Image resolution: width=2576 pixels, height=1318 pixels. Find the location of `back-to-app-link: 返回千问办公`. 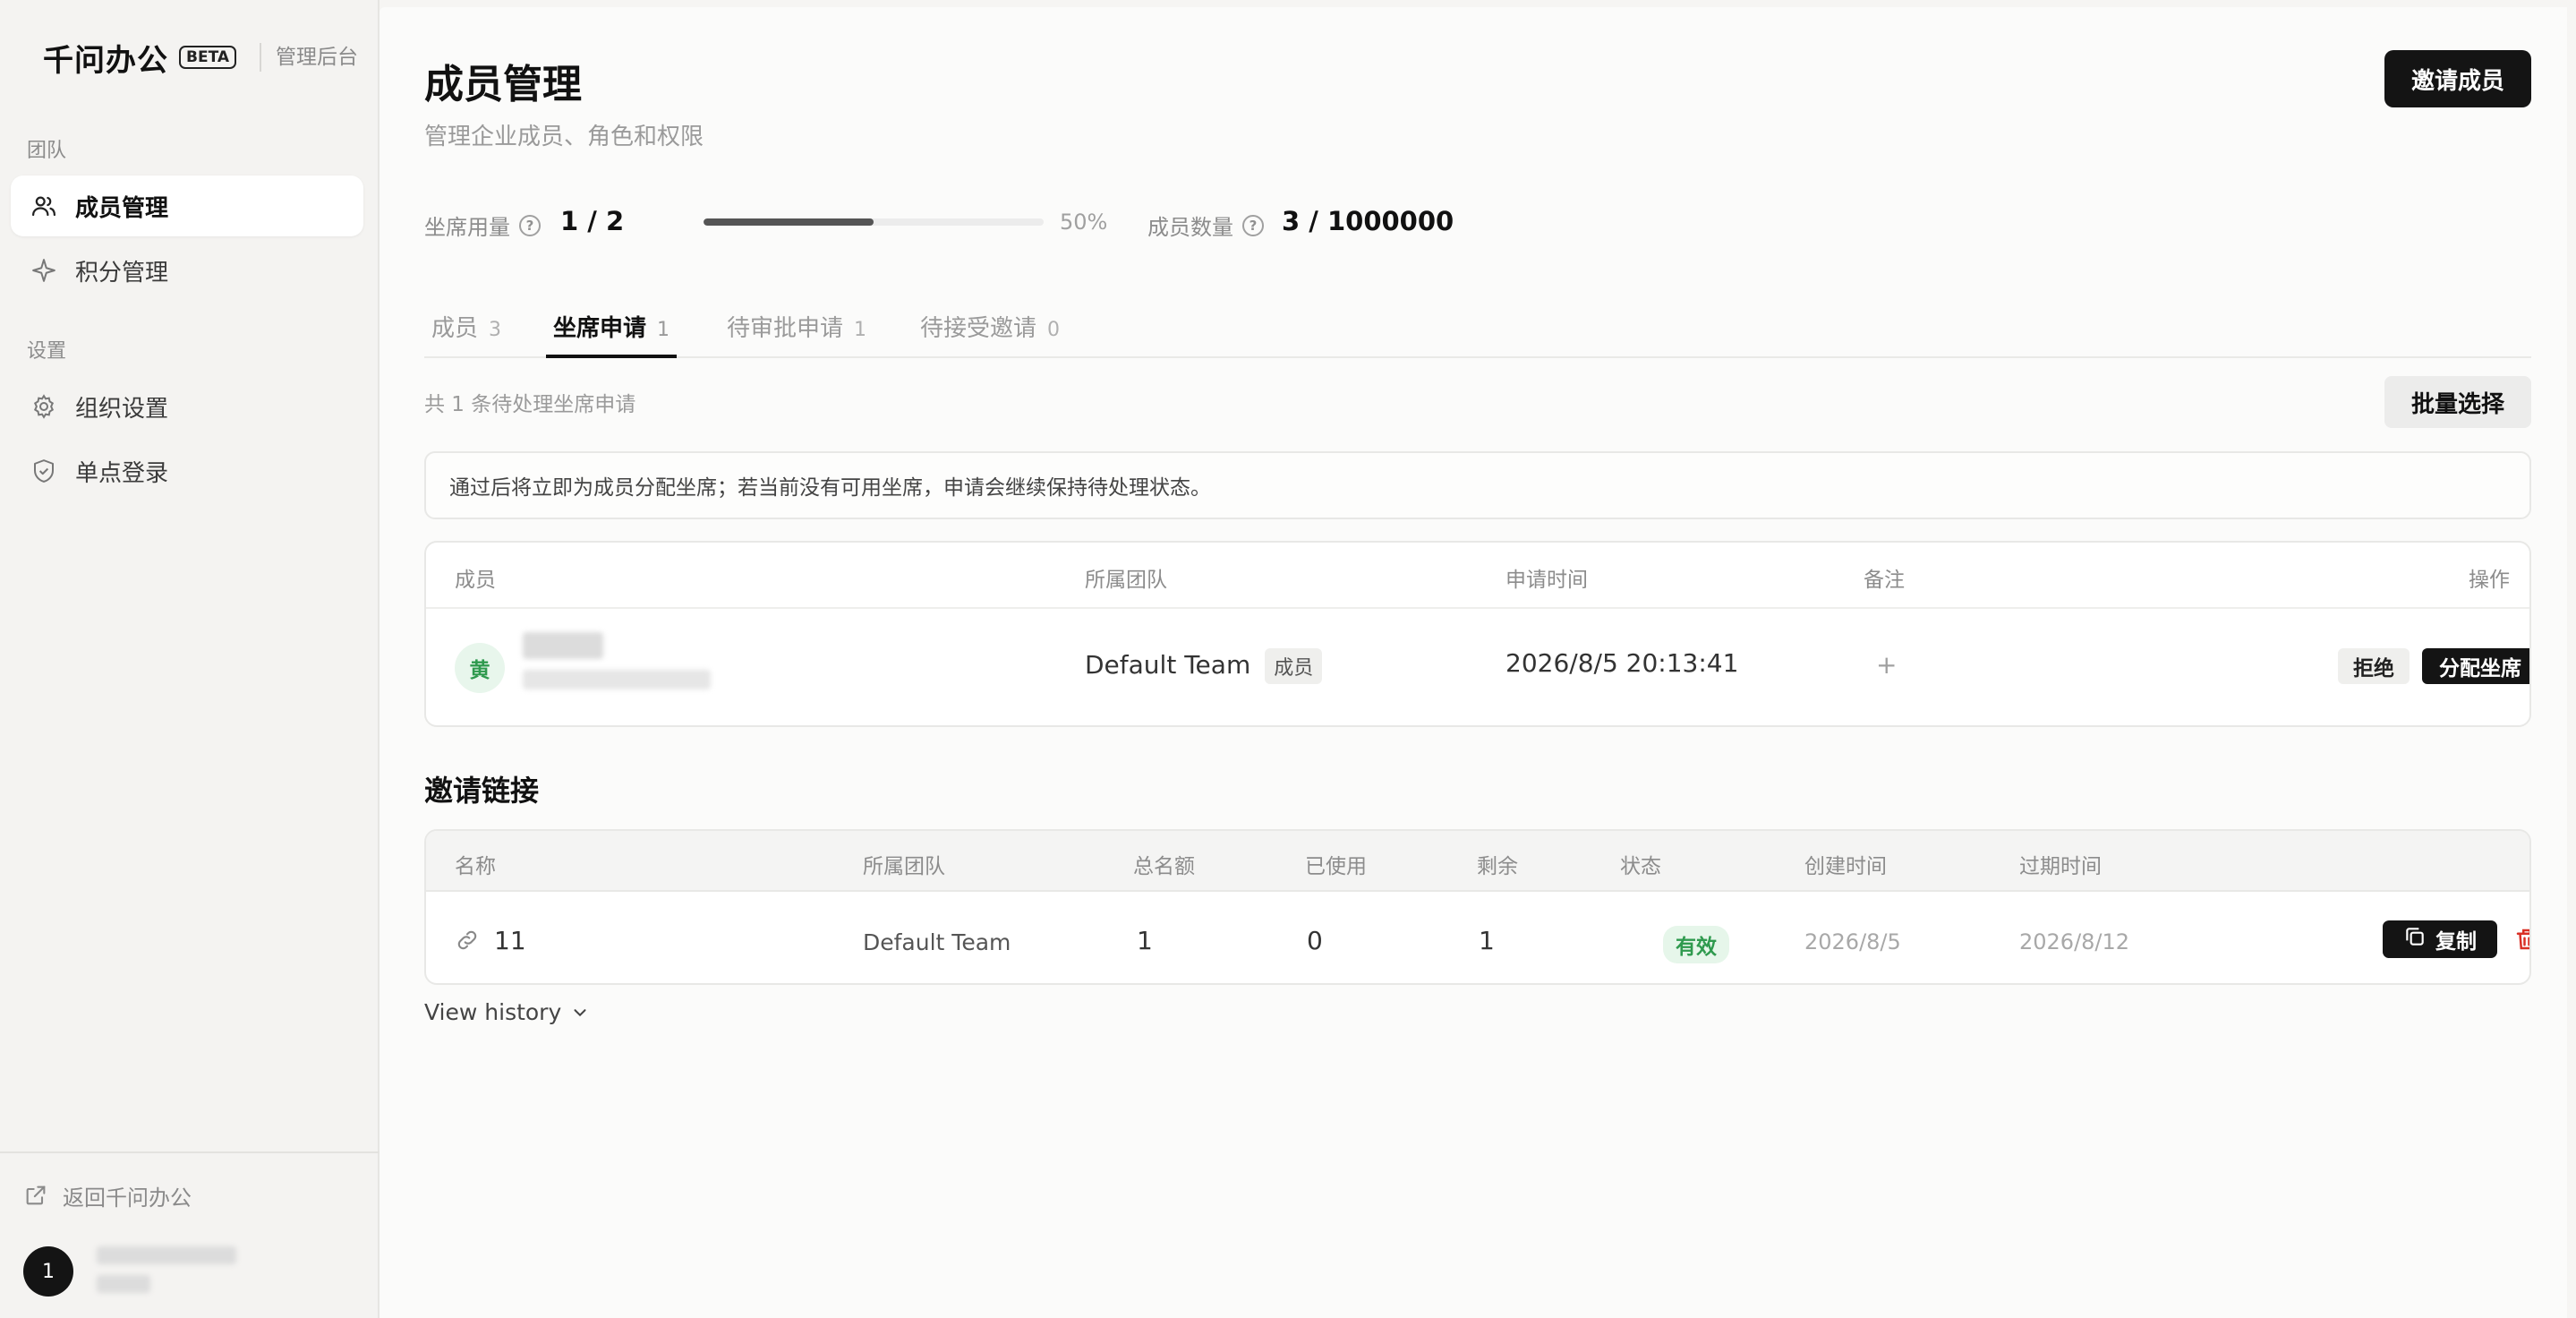

back-to-app-link: 返回千问办公 is located at coordinates (107, 1195).